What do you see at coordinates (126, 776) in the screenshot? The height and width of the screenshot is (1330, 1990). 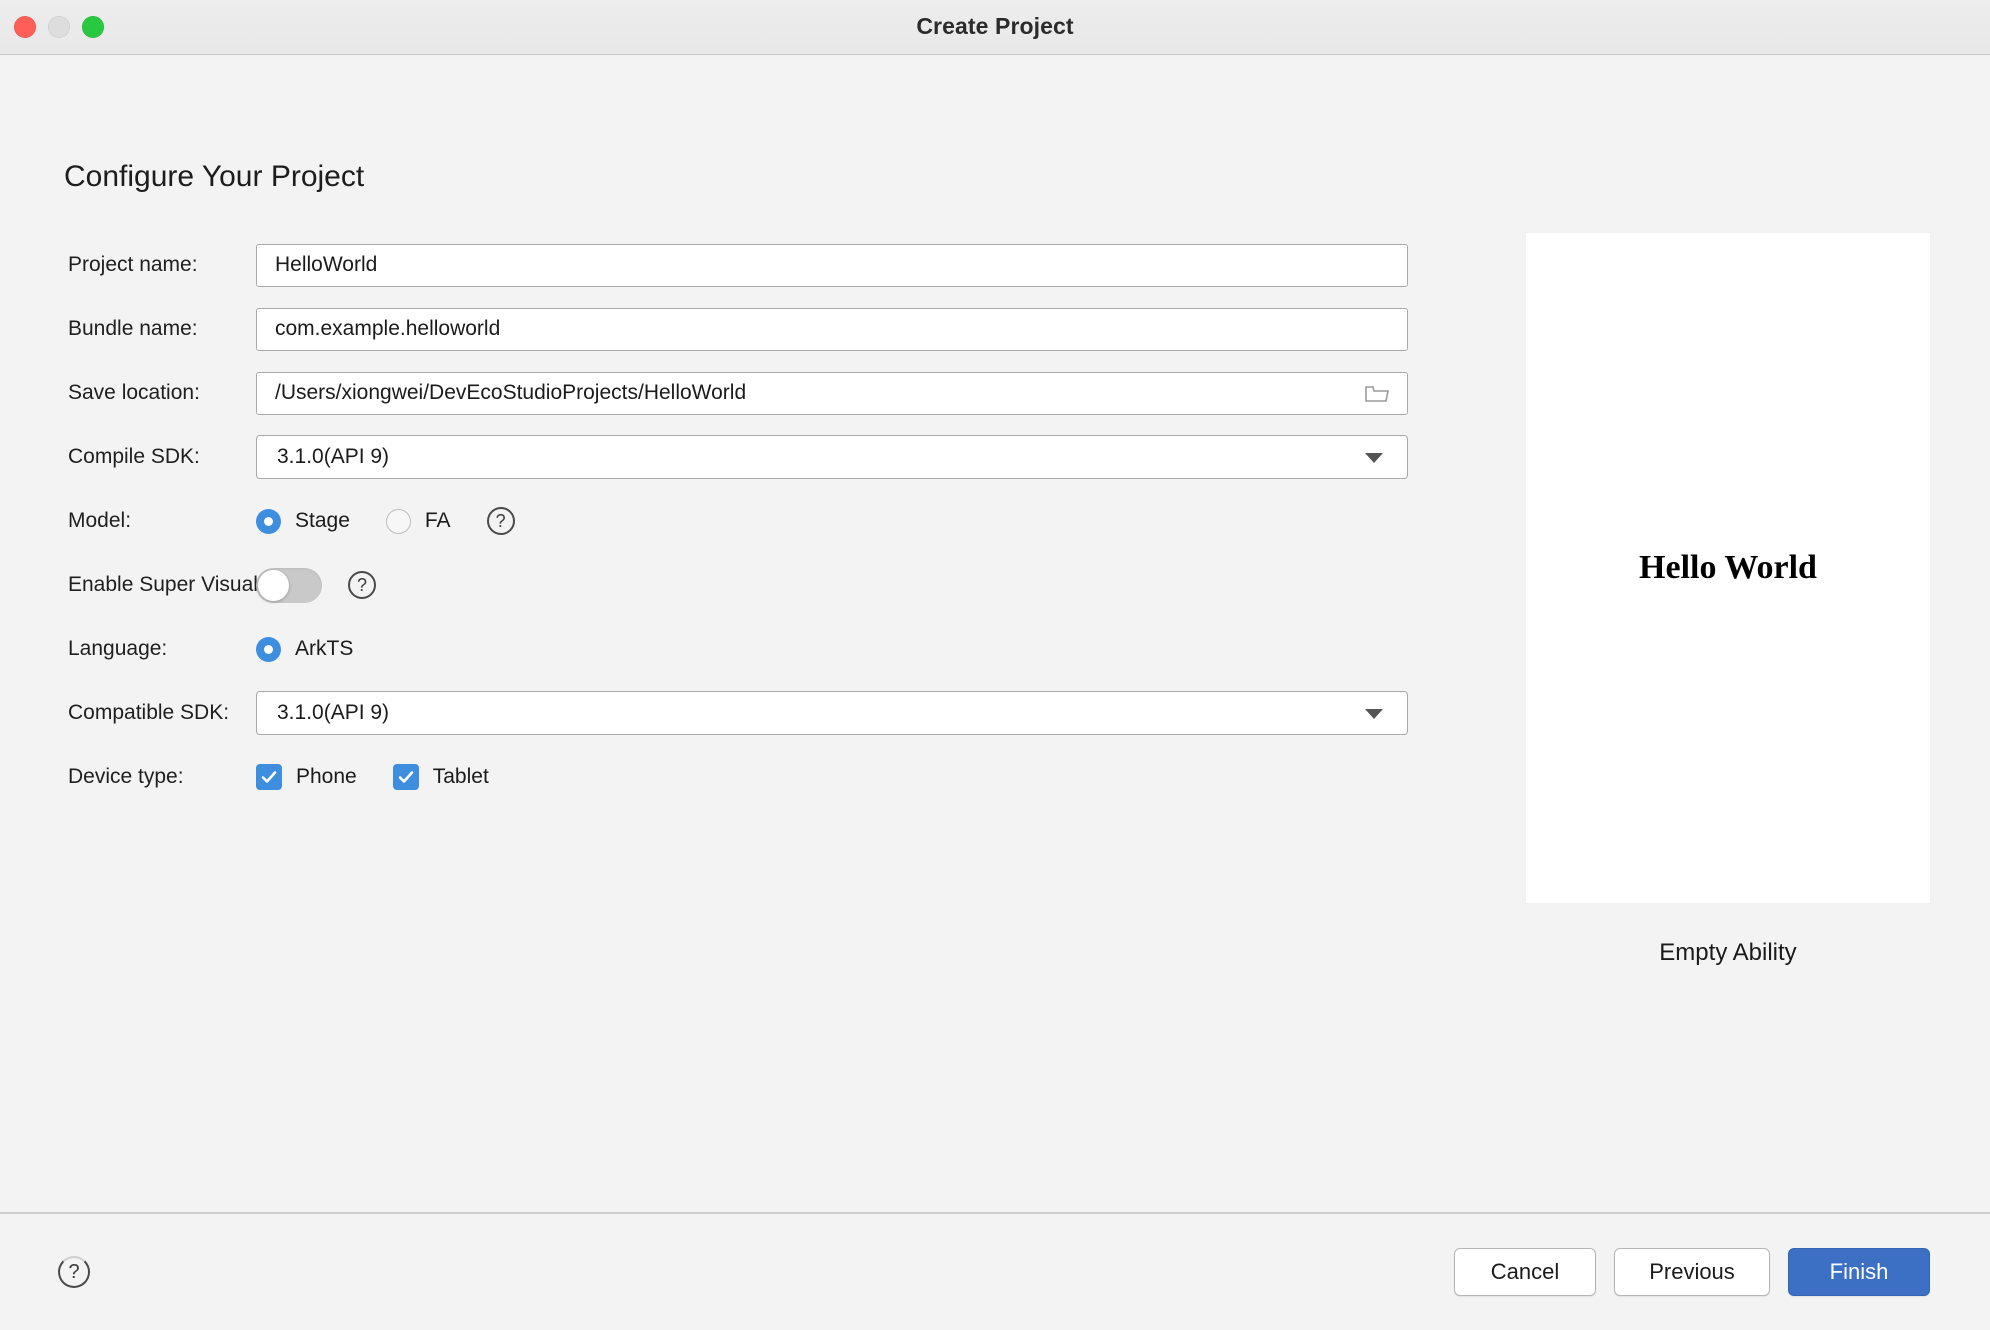 I see `device-type-label: Device type:` at bounding box center [126, 776].